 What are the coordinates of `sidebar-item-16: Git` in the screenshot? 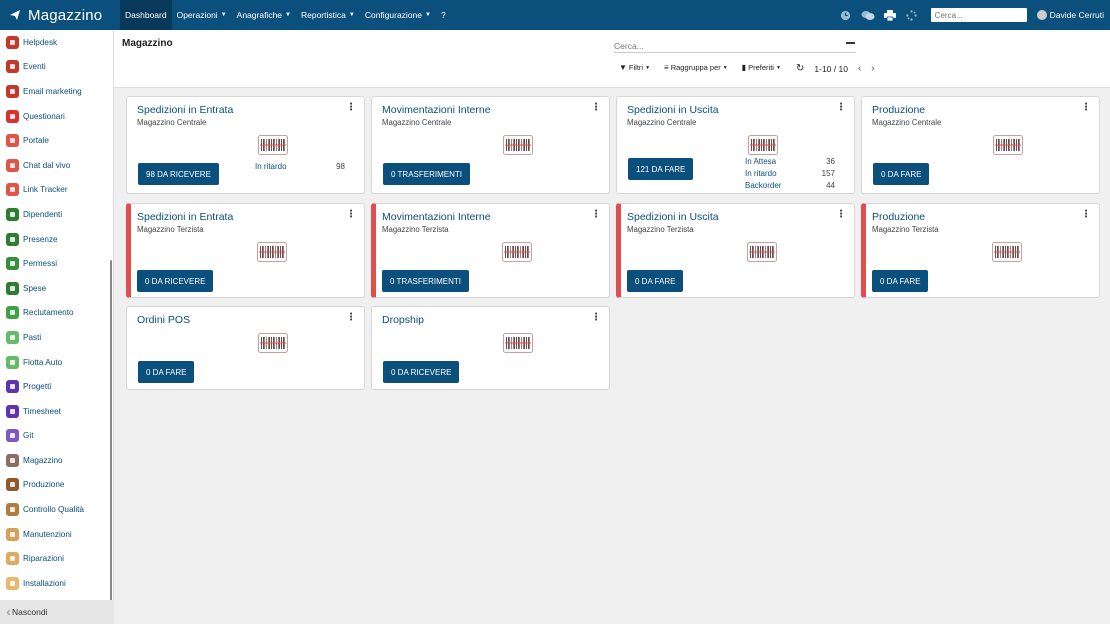 It's located at (56, 436).